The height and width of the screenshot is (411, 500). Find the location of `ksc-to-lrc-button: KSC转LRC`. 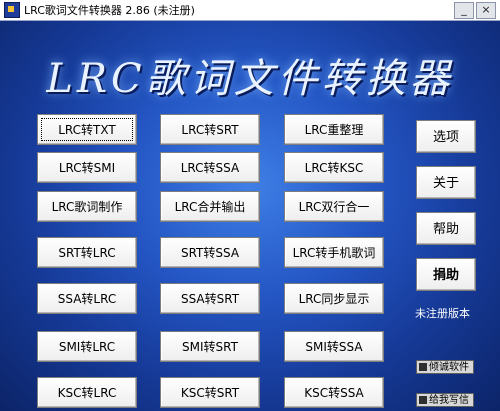

ksc-to-lrc-button: KSC转LRC is located at coordinates (87, 392).